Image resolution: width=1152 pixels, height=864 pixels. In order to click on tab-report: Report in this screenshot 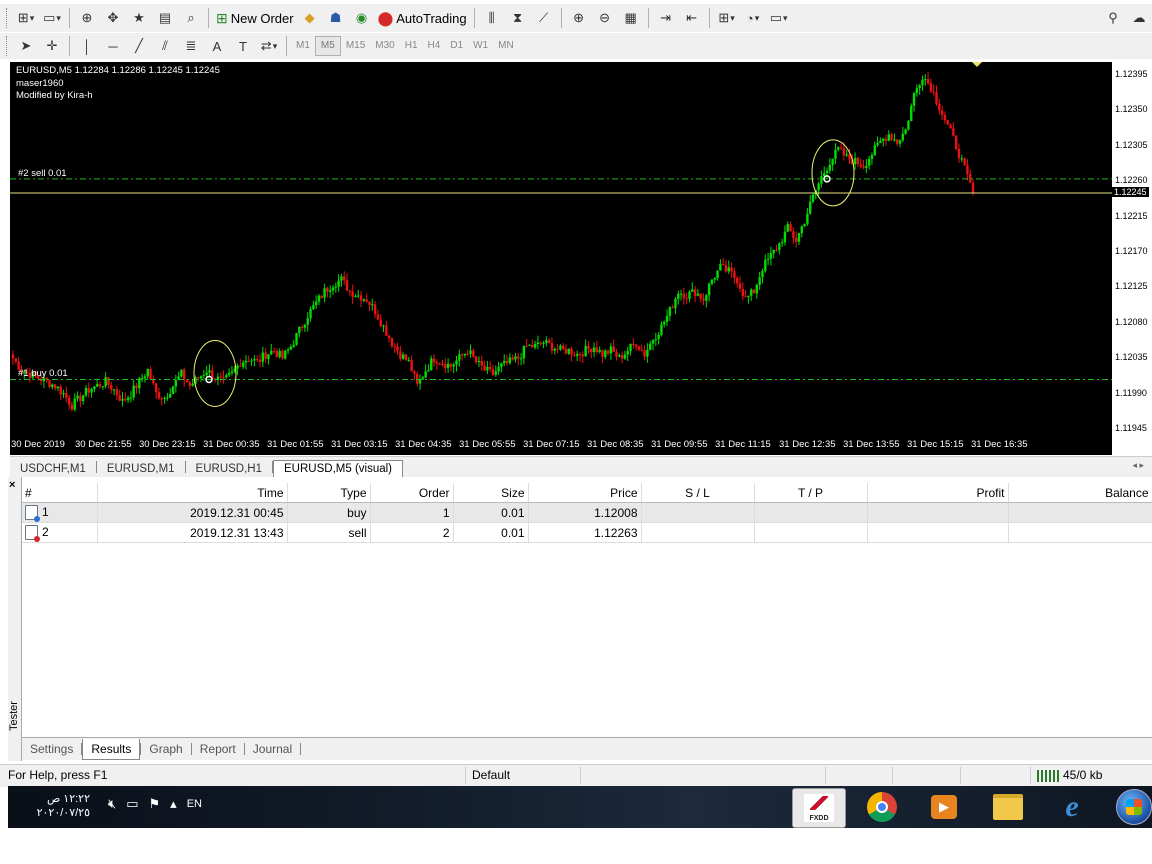, I will do `click(218, 749)`.